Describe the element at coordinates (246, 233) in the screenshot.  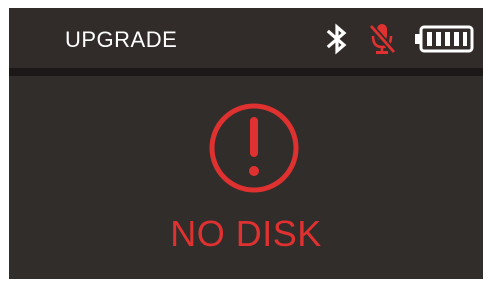
I see `error-message: NO DISK` at that location.